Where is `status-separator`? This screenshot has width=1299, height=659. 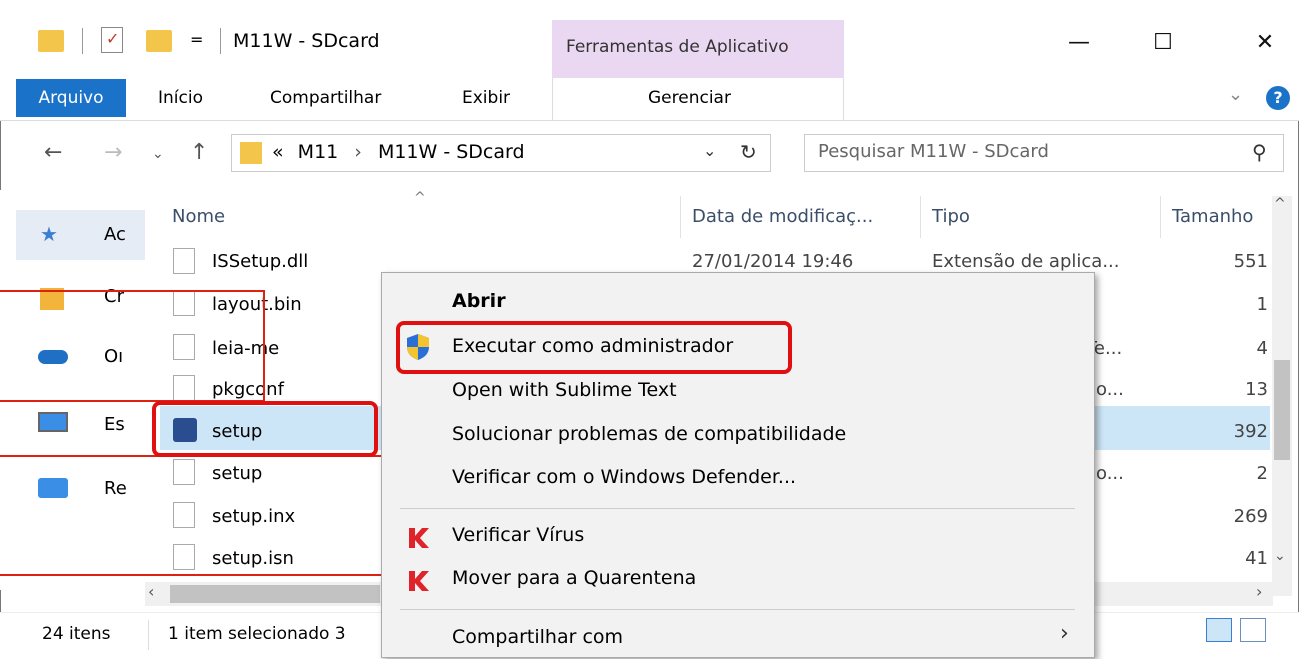
status-separator is located at coordinates (148, 635).